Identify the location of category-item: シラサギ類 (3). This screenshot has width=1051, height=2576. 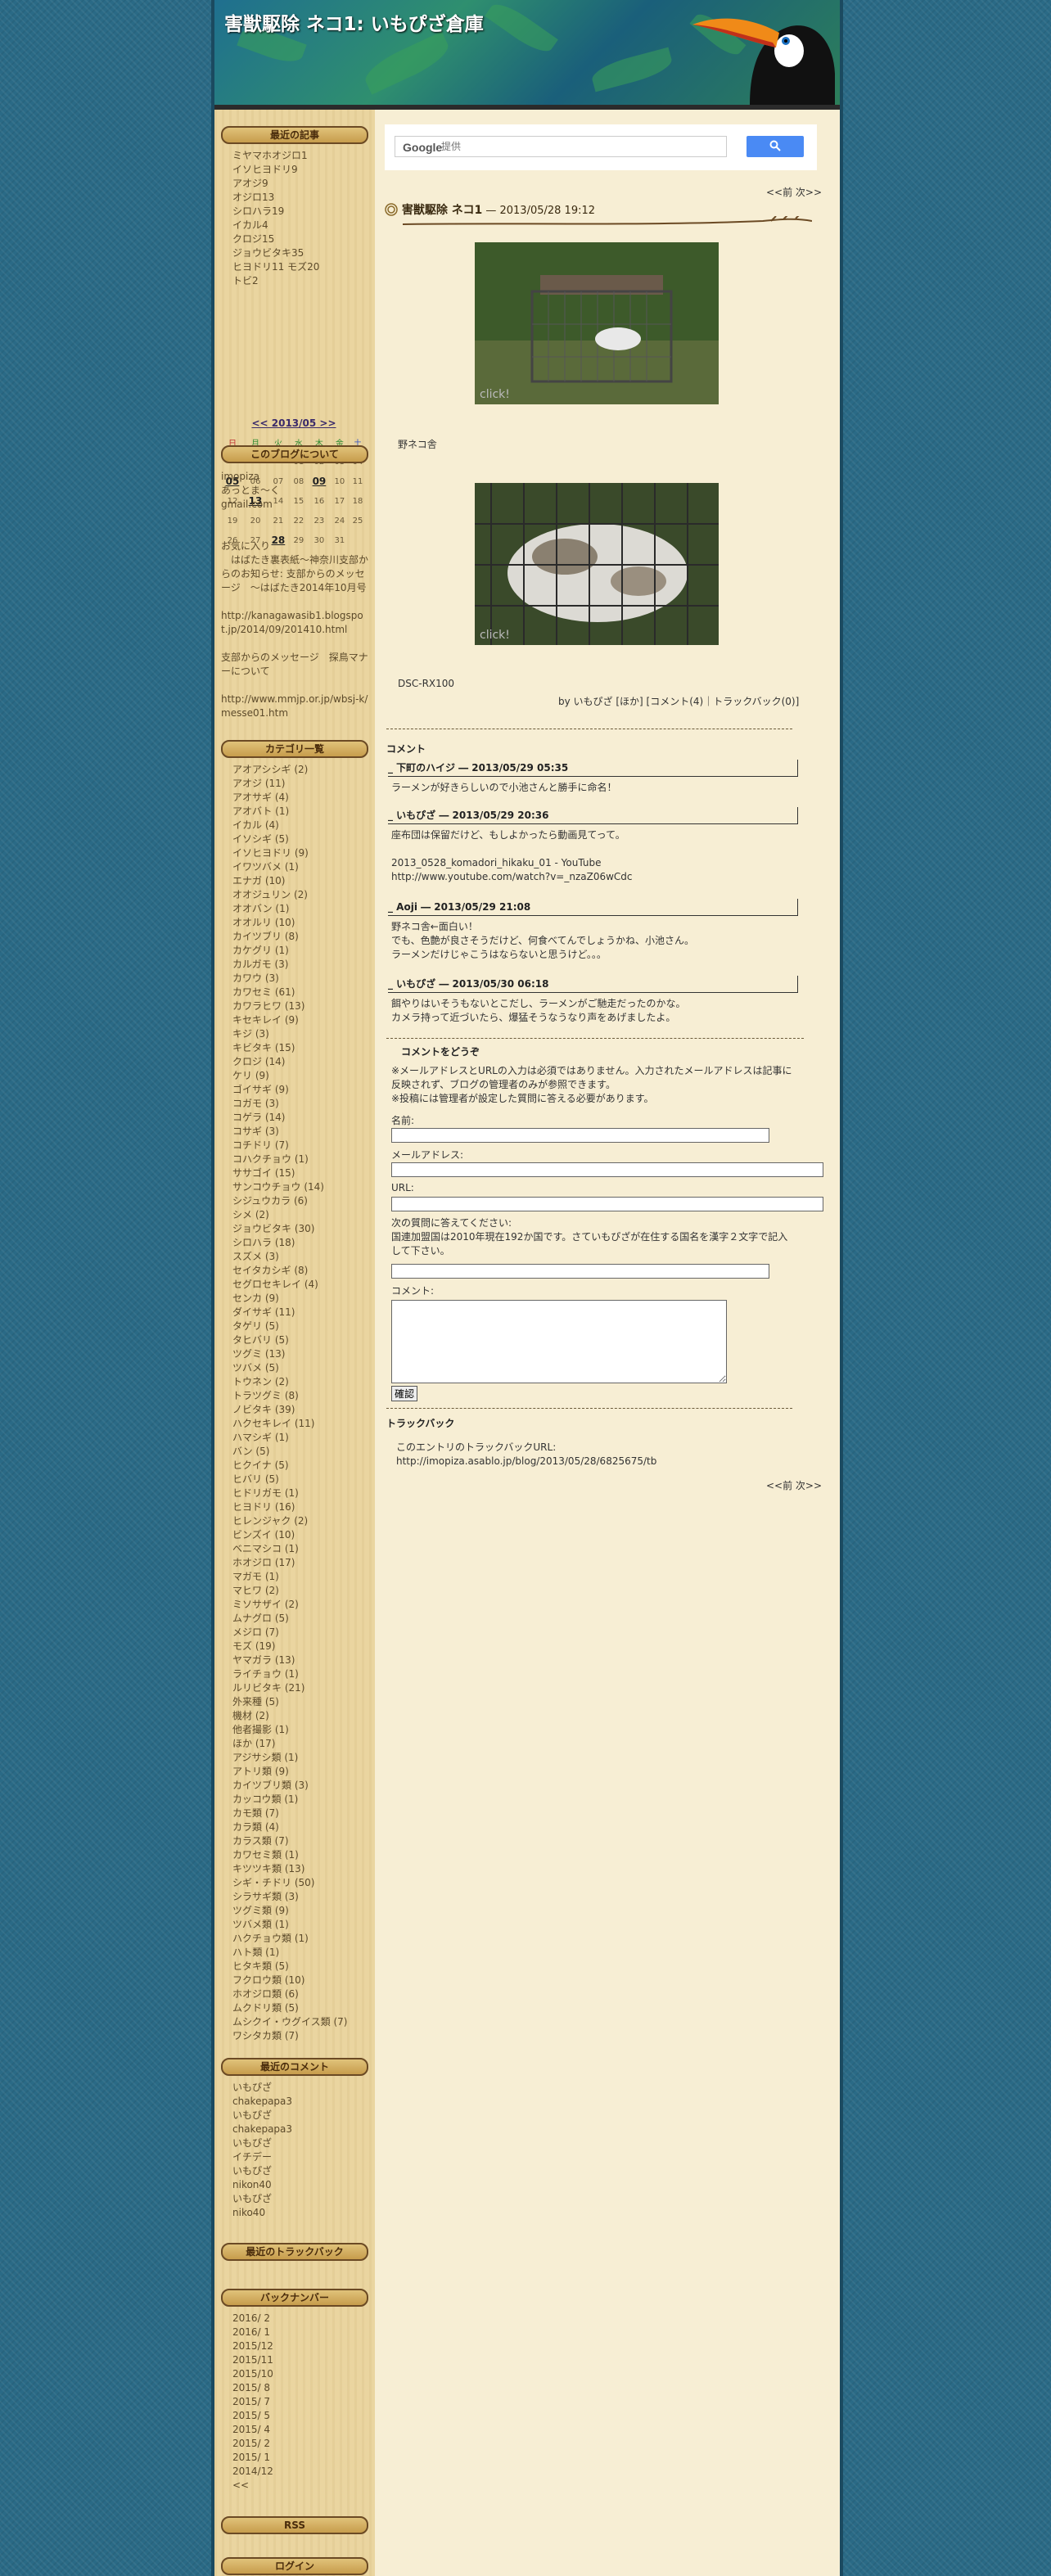
(289, 1897).